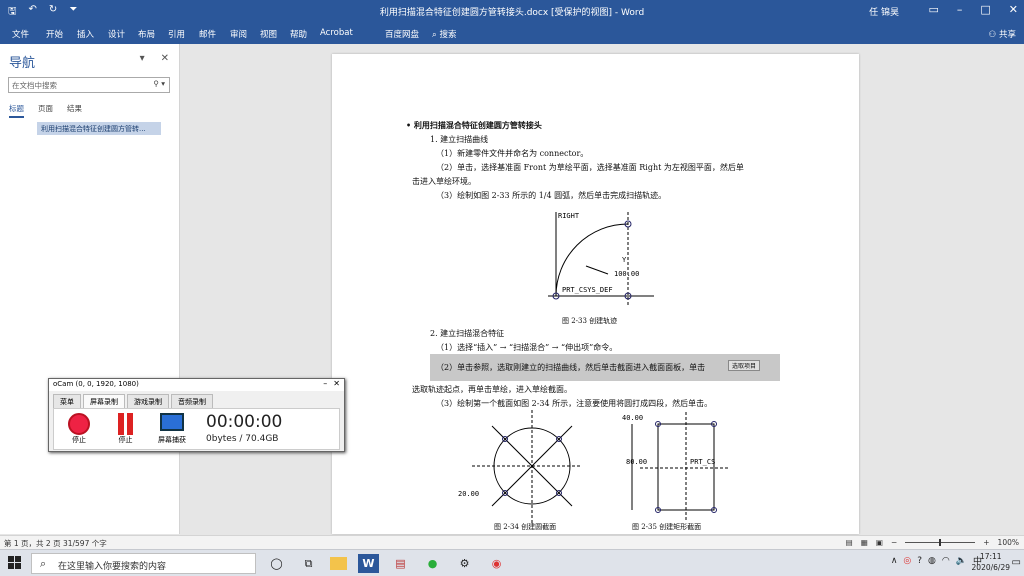  Describe the element at coordinates (148, 401) in the screenshot. I see `ocam-tab-game-record: 游戏录制` at that location.